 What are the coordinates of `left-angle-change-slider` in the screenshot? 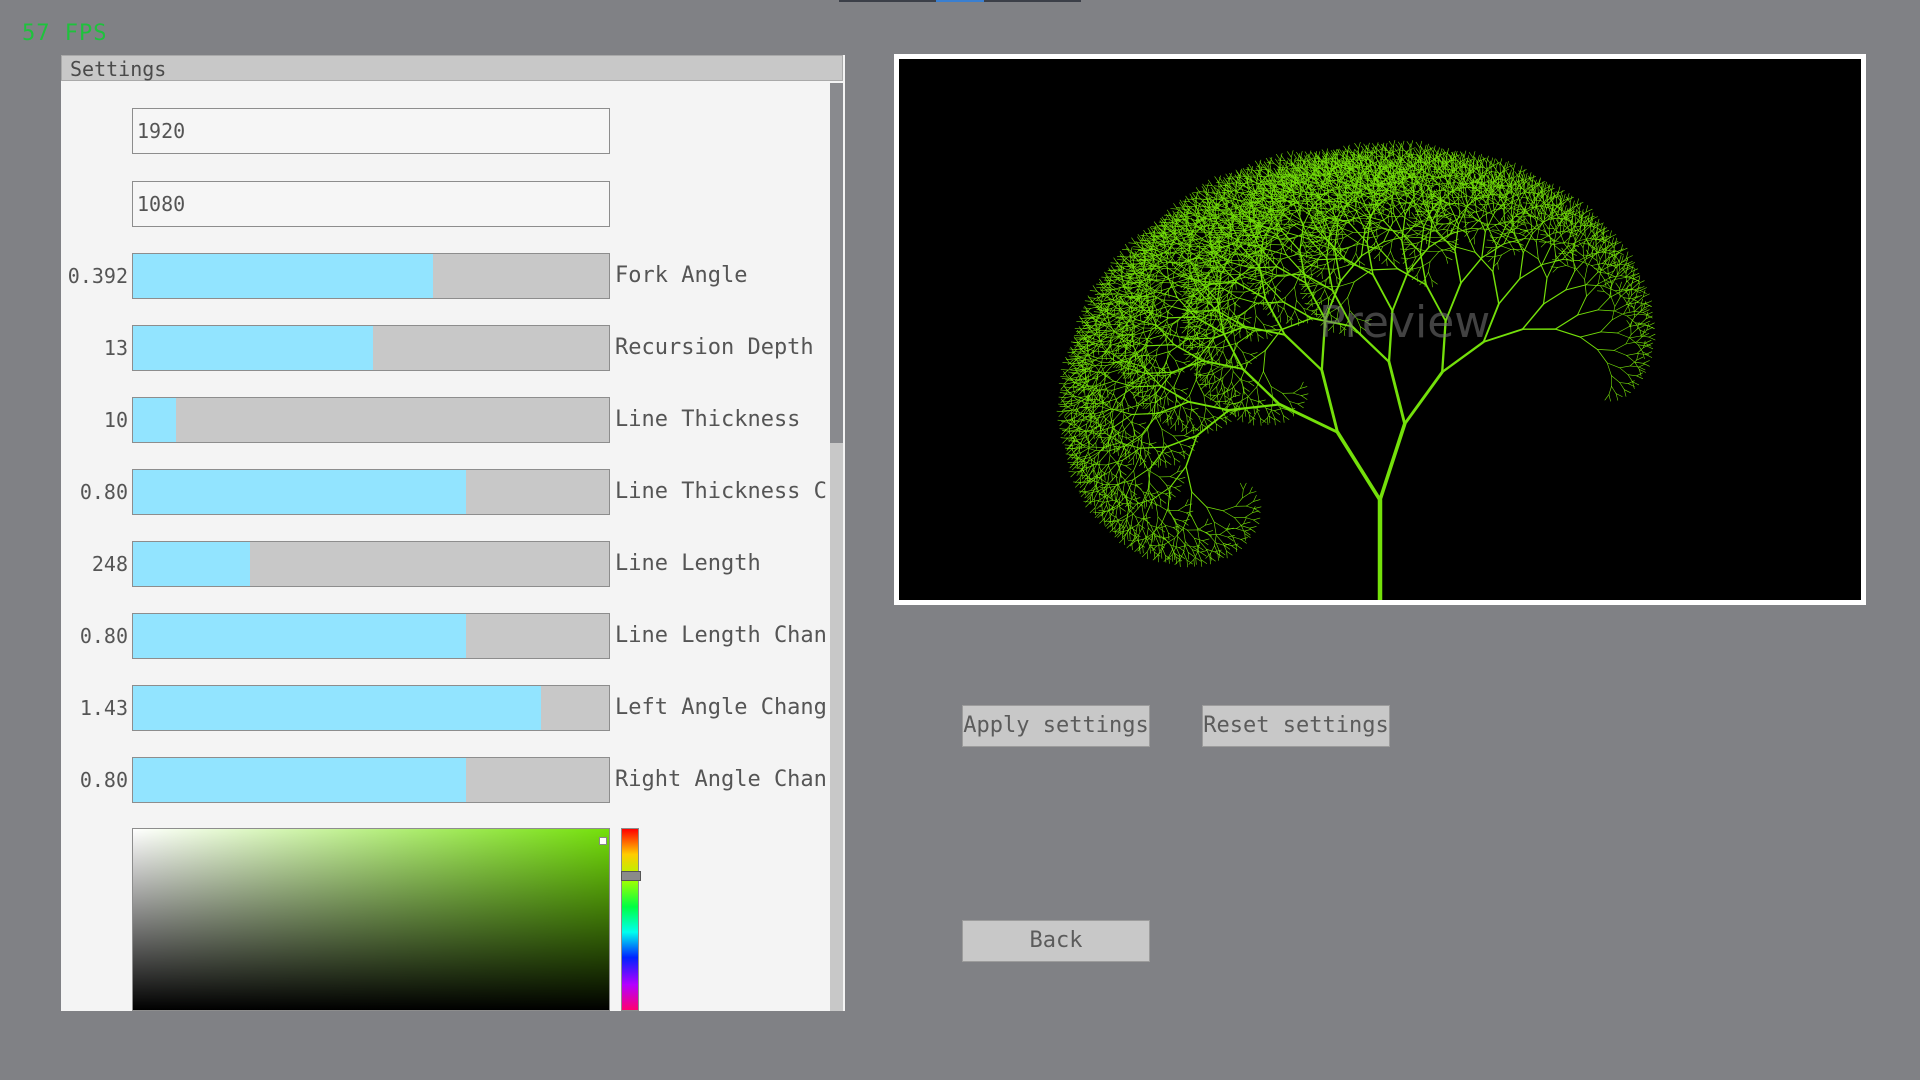 It's located at (371, 708).